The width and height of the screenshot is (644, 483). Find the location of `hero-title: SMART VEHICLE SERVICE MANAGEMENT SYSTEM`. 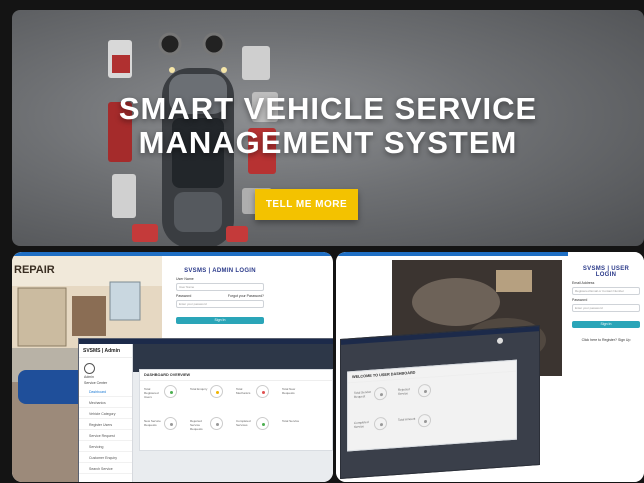

hero-title: SMART VEHICLE SERVICE MANAGEMENT SYSTEM is located at coordinates (328, 126).